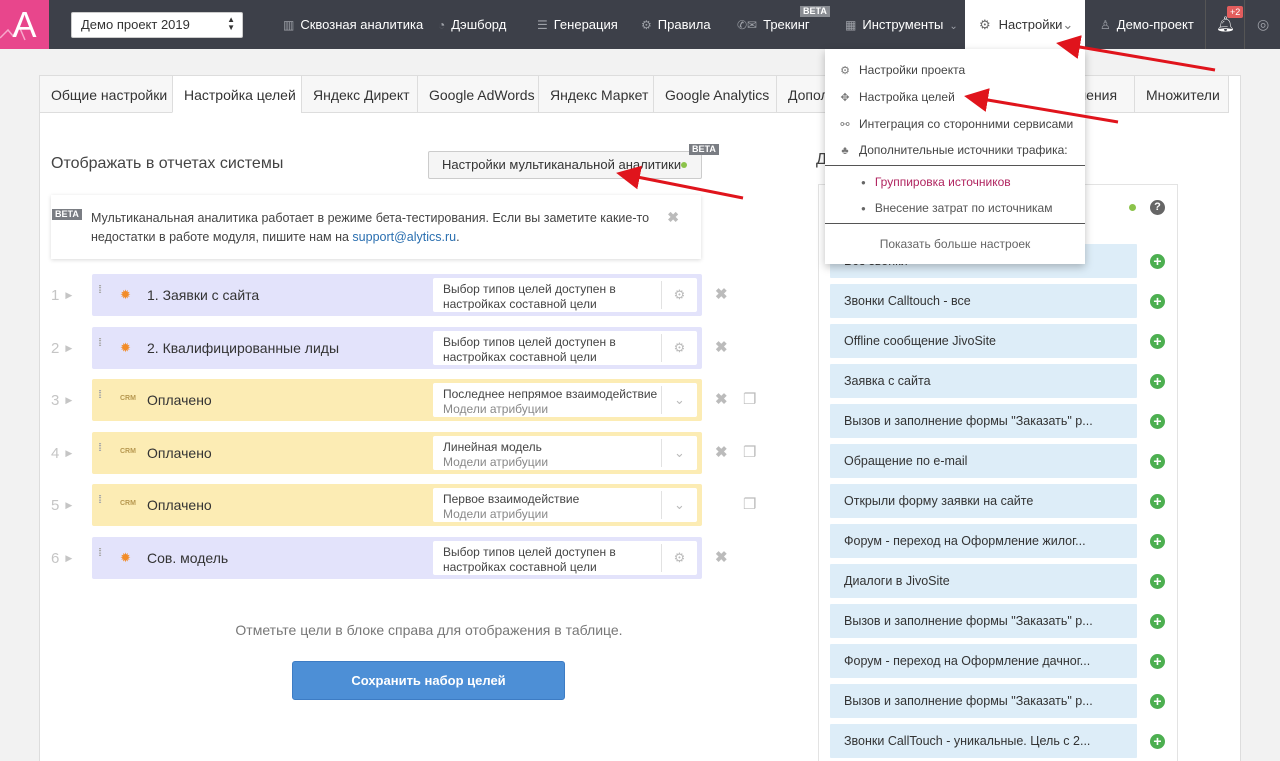  Describe the element at coordinates (956, 208) in the screenshot. I see `menu-subitem-cost-input: ● Внесение затрат по источникам` at that location.